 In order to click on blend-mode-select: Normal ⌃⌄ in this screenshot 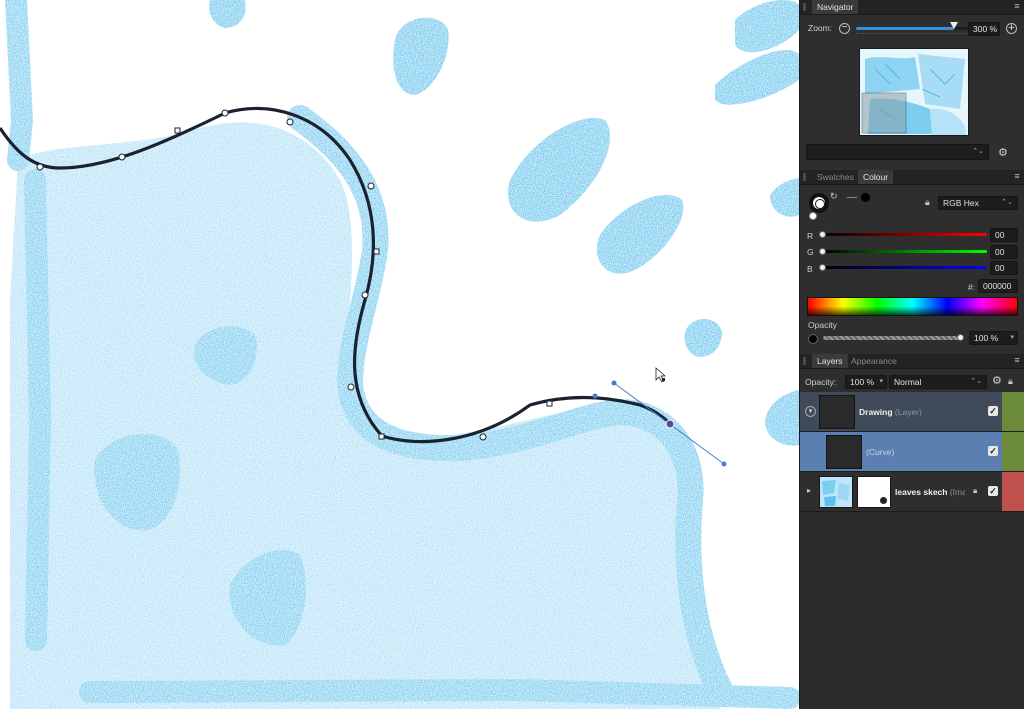, I will do `click(938, 382)`.